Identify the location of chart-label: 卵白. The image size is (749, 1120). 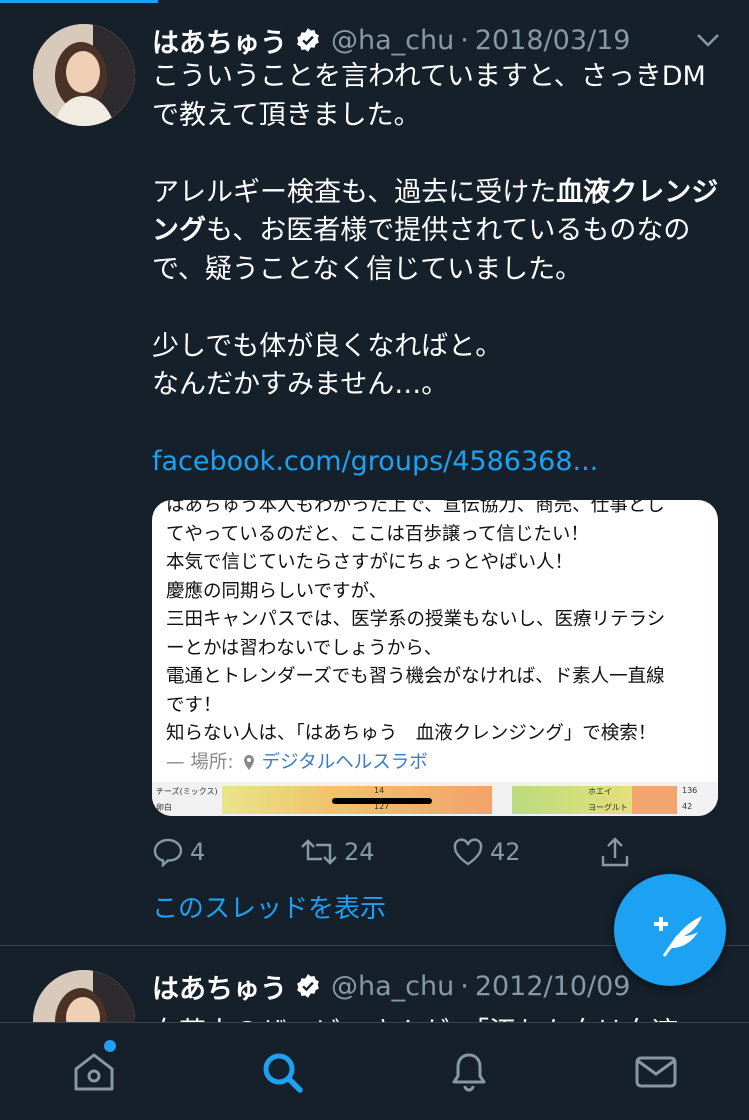
(164, 807).